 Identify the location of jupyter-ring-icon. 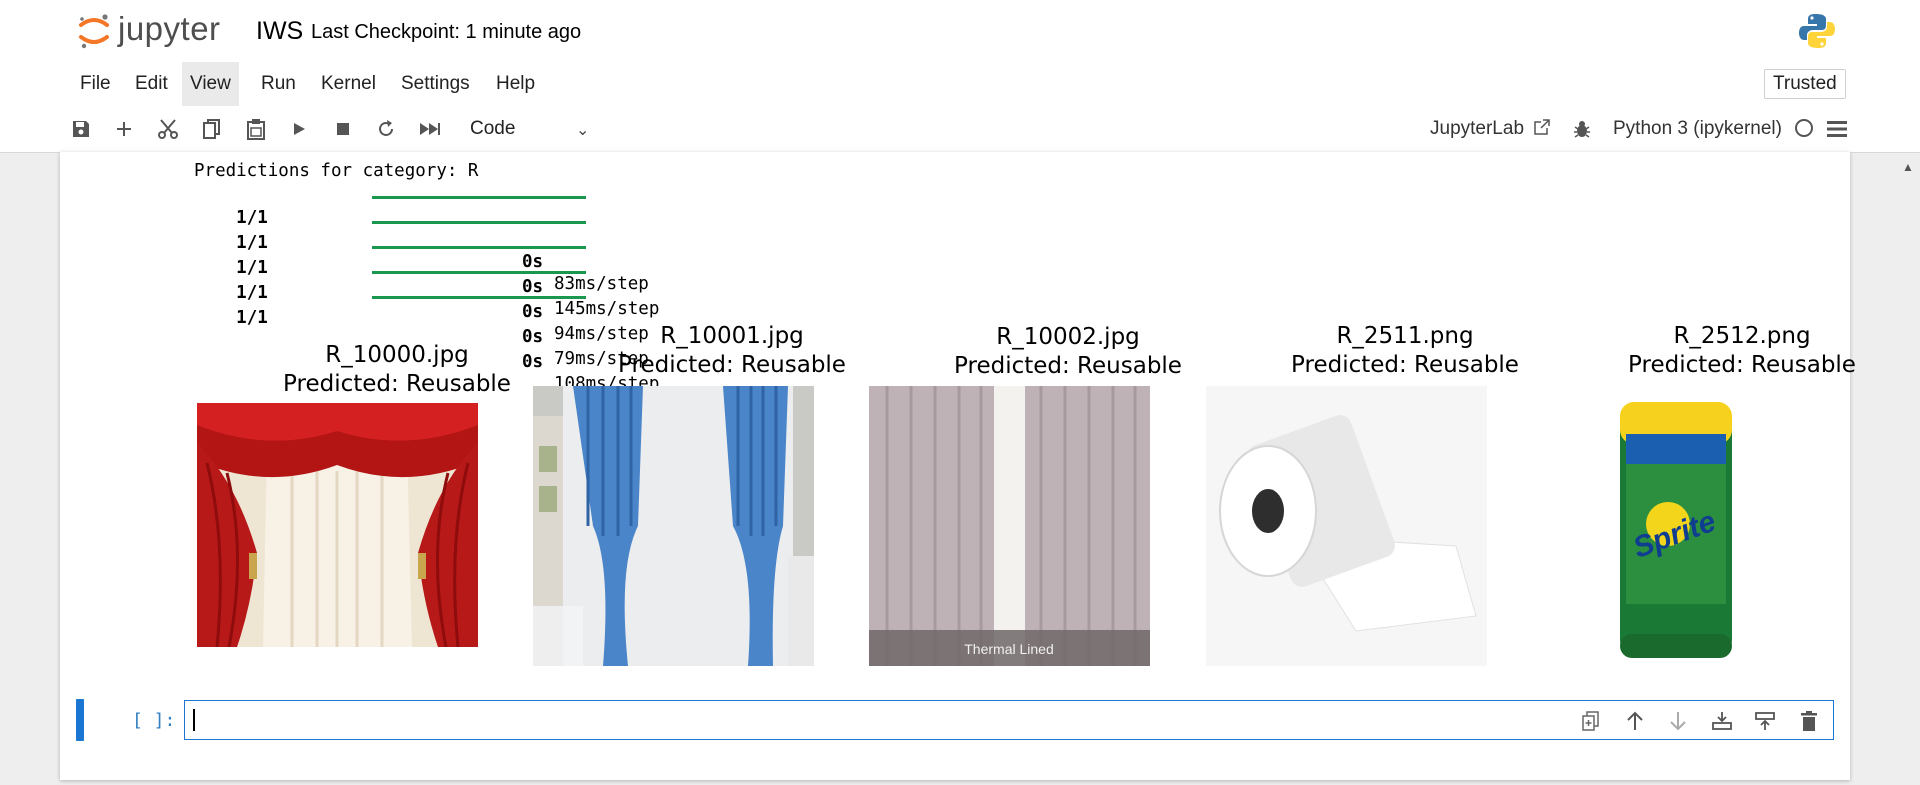
(94, 31).